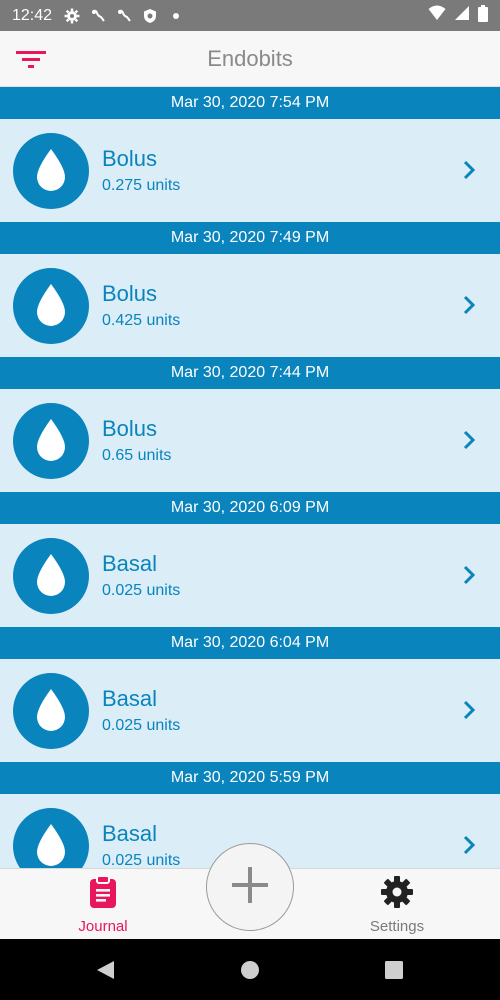  I want to click on entry-date-header: Mar 30, 2020 7:44 PM, so click(250, 373).